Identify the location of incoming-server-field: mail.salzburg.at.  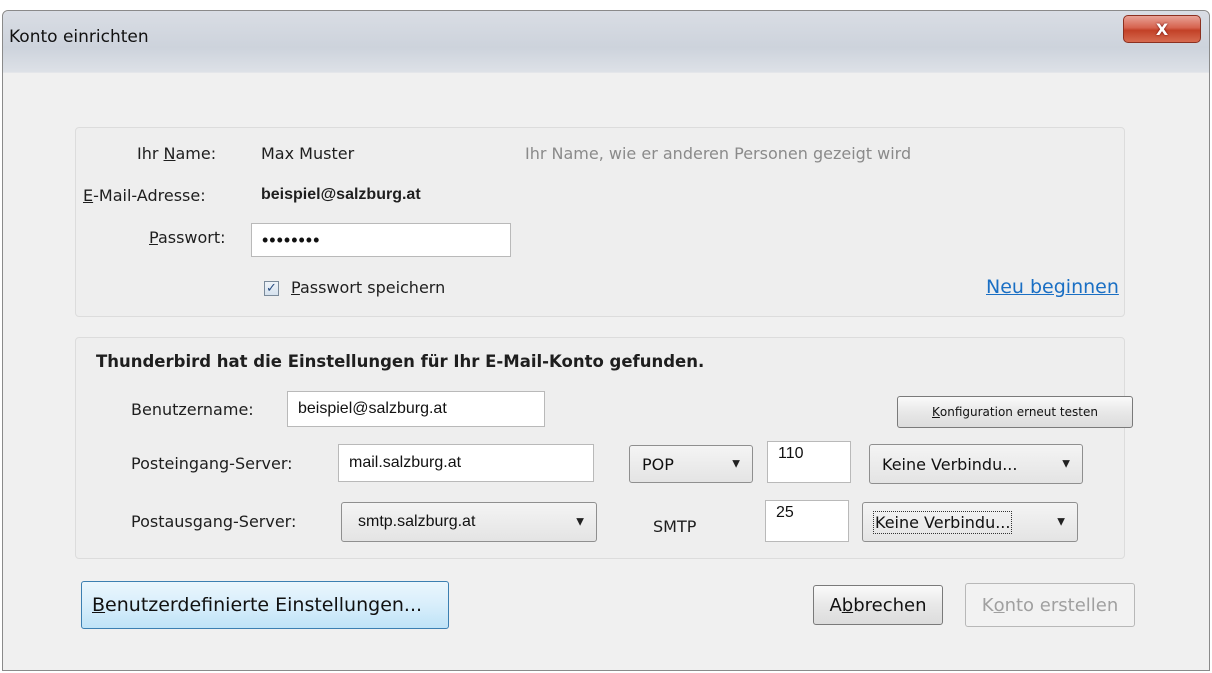
(466, 463).